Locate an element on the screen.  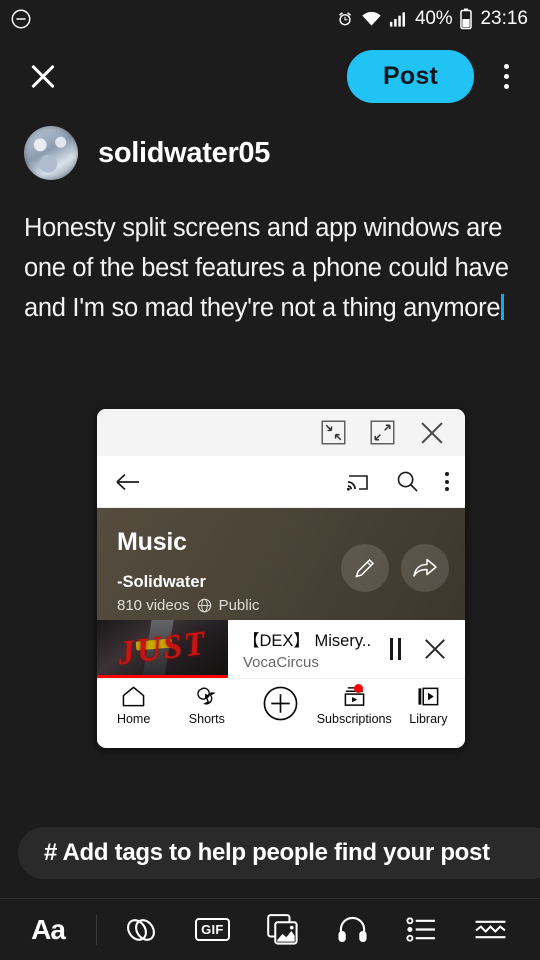
mini-player-thumbnail: JUST is located at coordinates (162, 649).